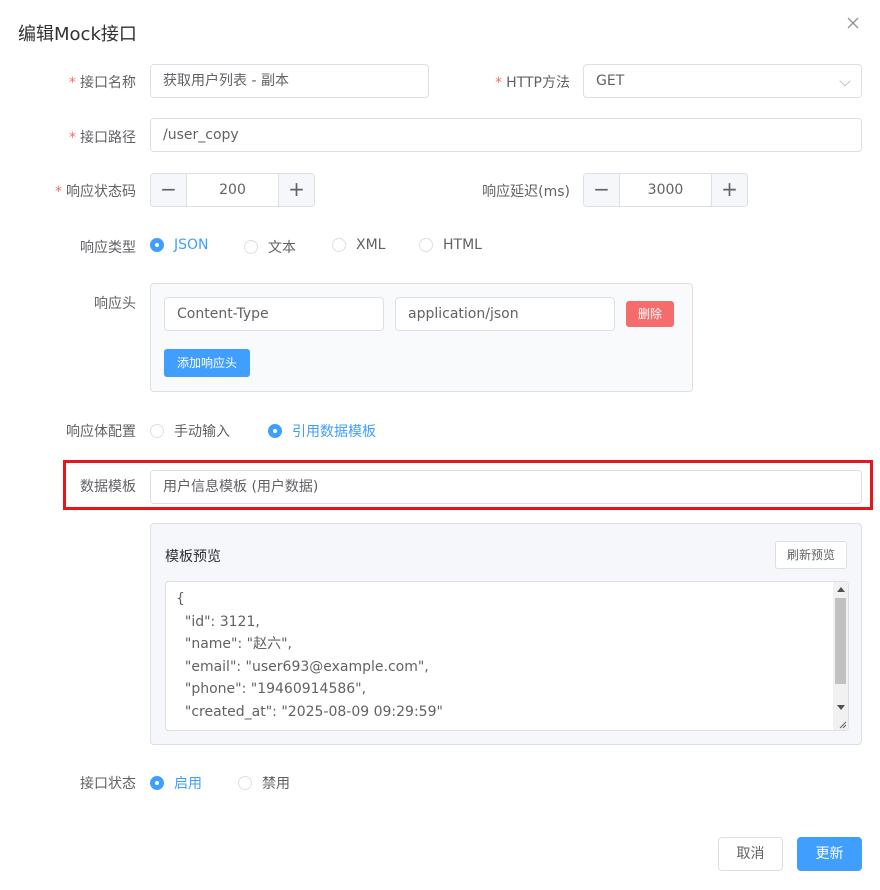 The height and width of the screenshot is (890, 880). I want to click on delay-input: 3000, so click(665, 190).